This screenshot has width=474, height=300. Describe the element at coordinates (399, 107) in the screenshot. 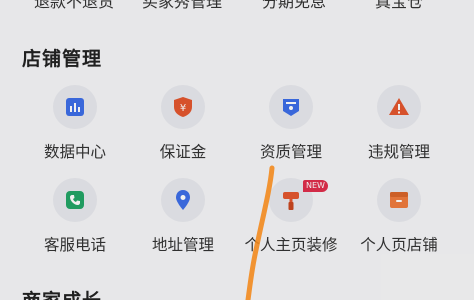

I see `warning-icon` at that location.